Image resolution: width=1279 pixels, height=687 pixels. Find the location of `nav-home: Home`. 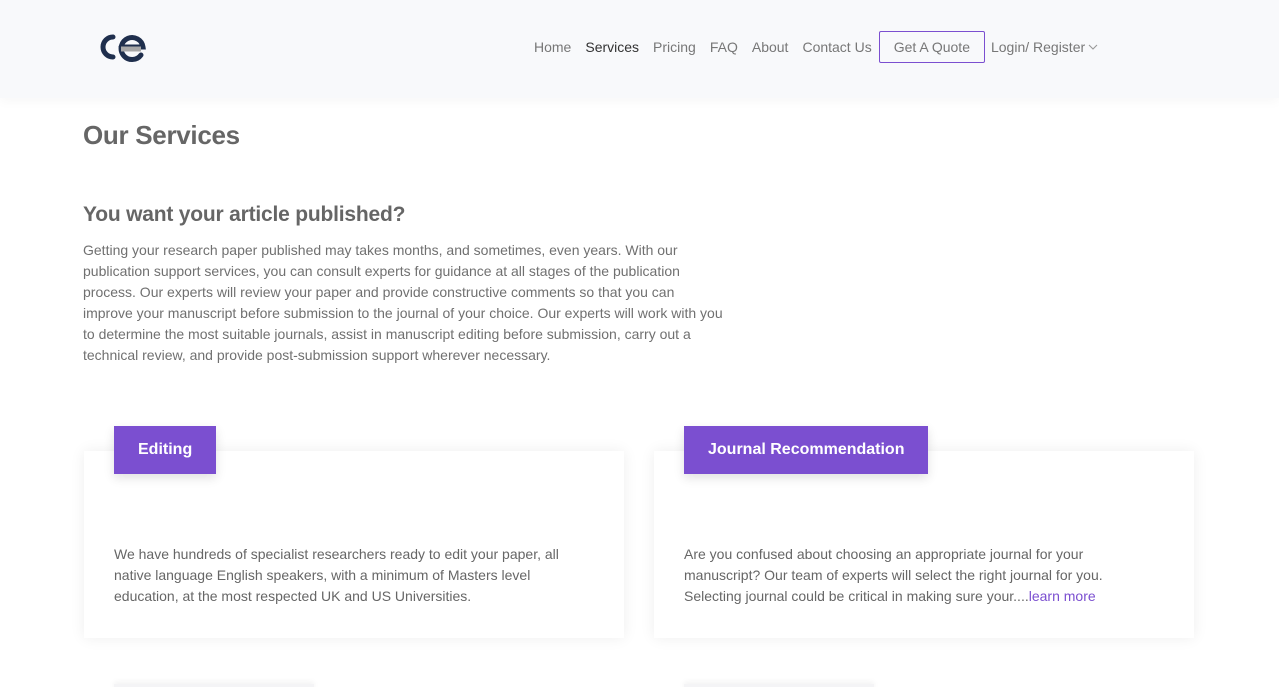

nav-home: Home is located at coordinates (552, 47).